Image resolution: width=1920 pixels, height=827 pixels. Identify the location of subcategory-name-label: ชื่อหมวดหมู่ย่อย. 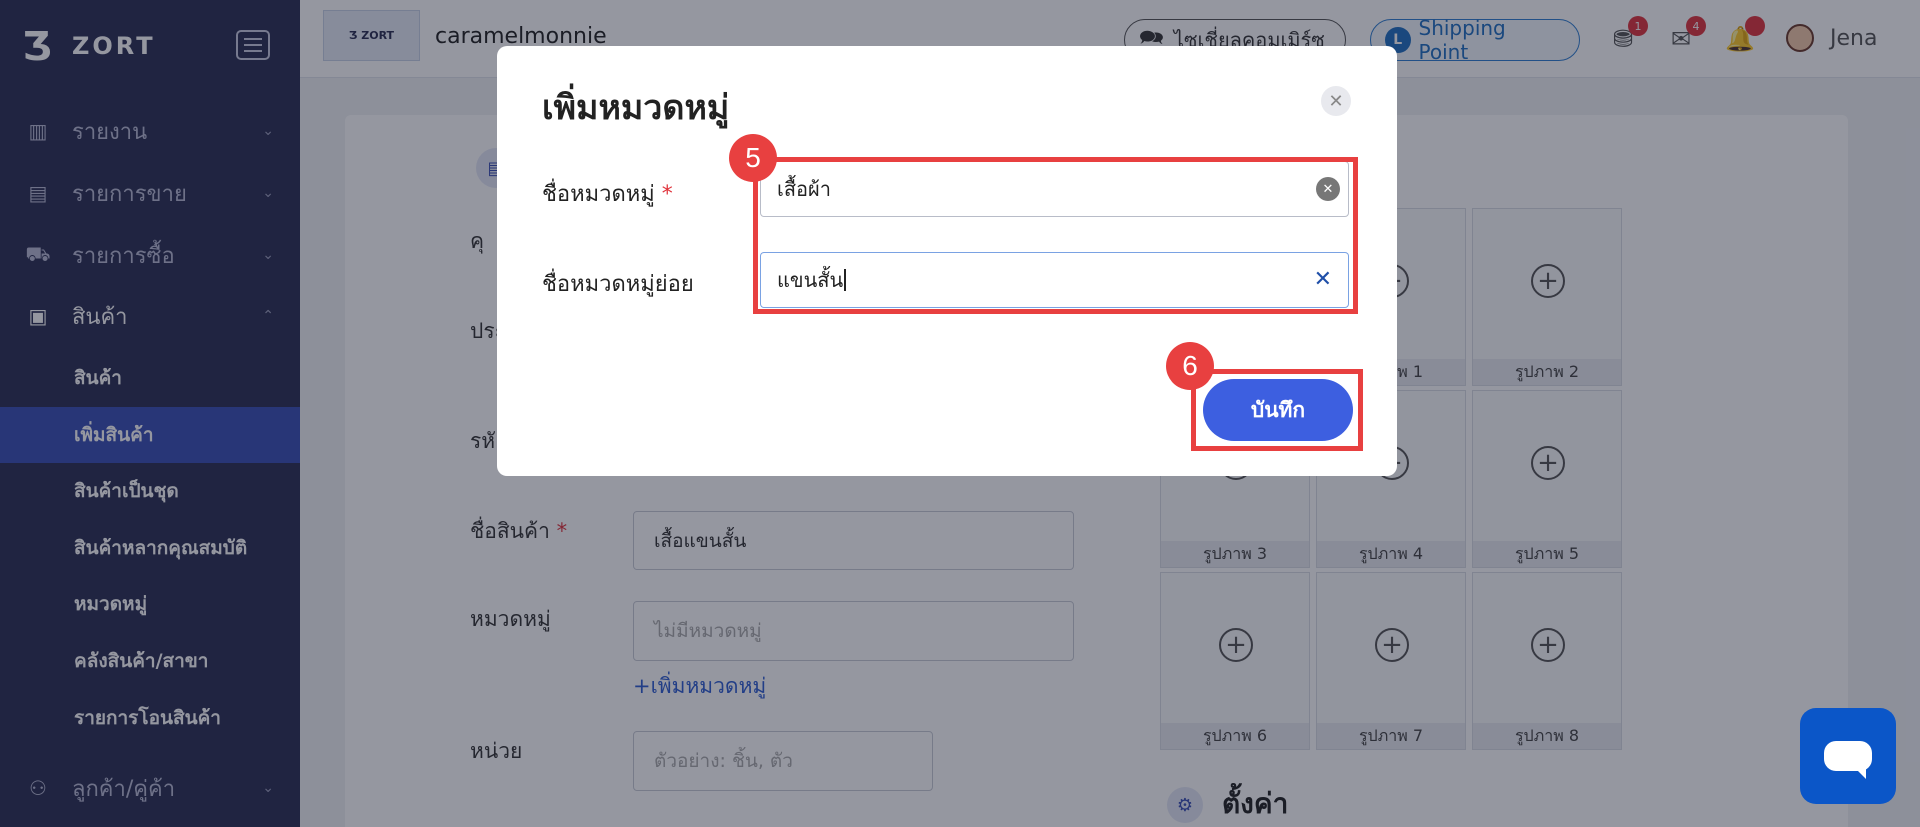
(618, 284).